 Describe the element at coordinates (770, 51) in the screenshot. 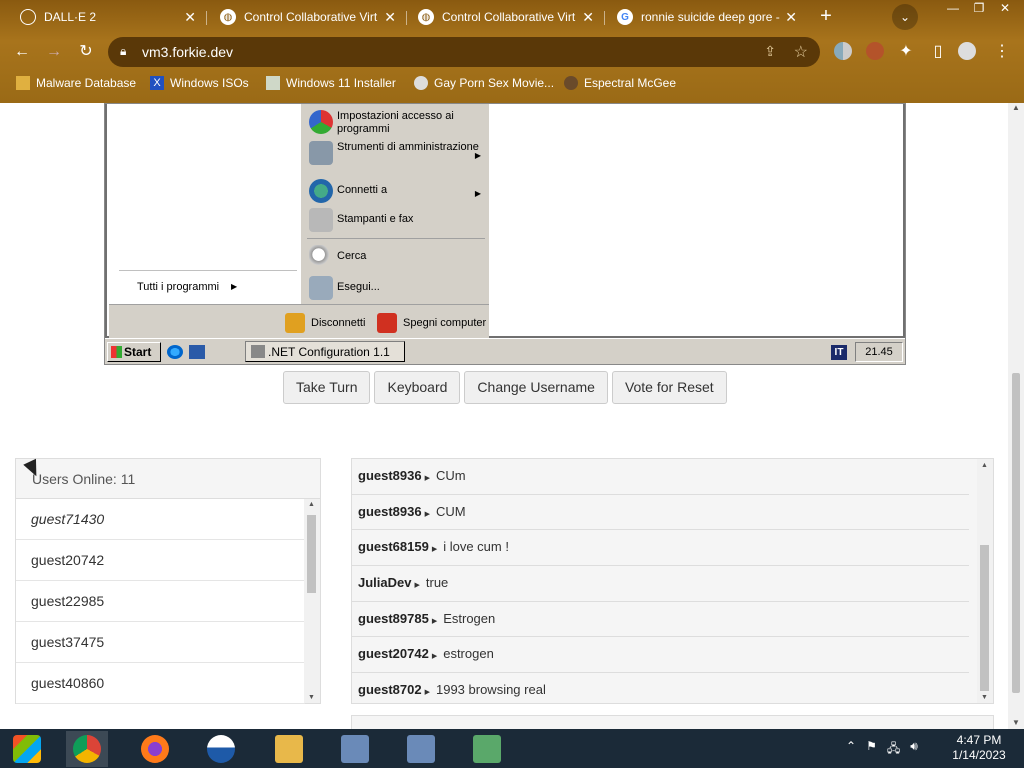

I see `share-icon: ⇪` at that location.